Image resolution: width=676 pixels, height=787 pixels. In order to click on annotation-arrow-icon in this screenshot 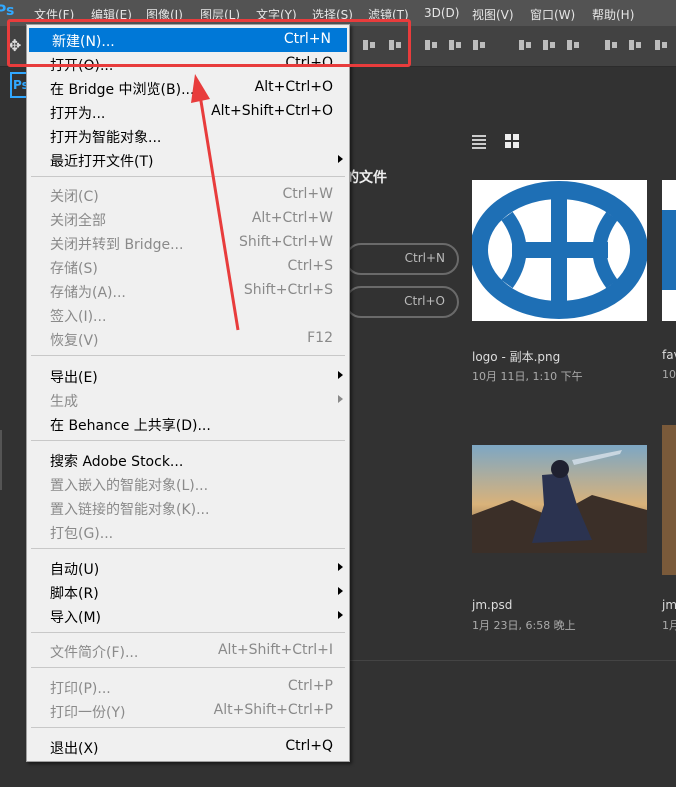, I will do `click(215, 202)`.